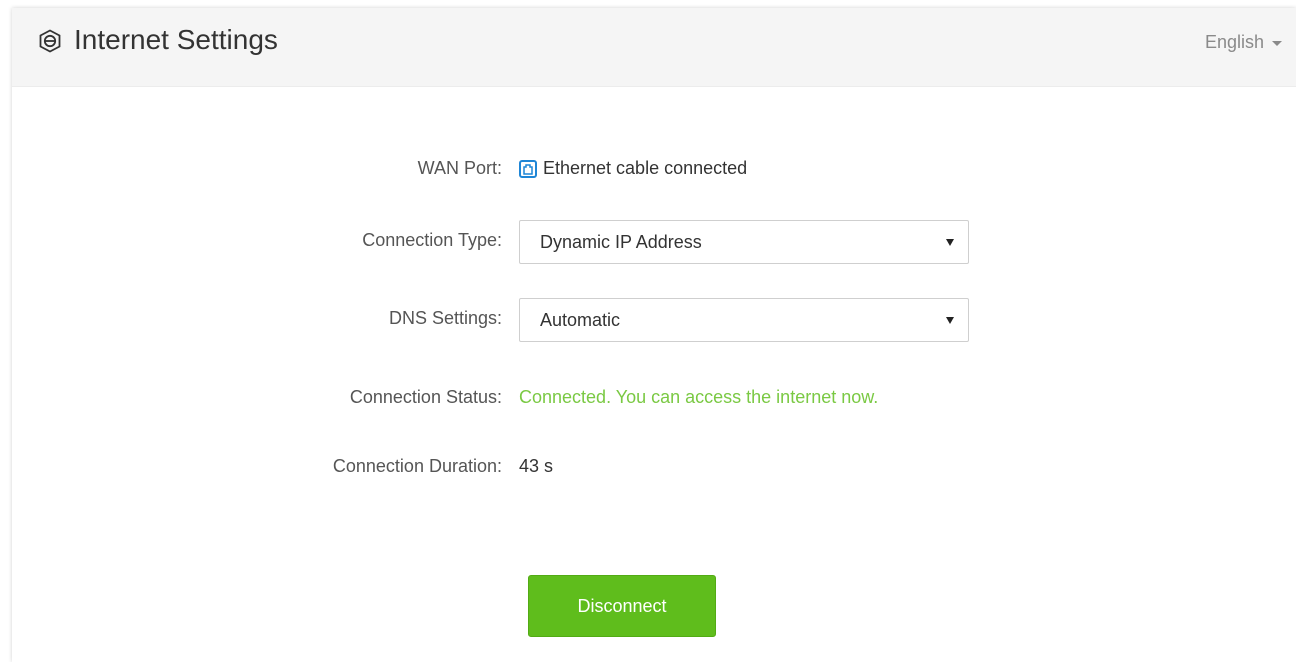 The height and width of the screenshot is (662, 1296). I want to click on language-selector: English, so click(1243, 42).